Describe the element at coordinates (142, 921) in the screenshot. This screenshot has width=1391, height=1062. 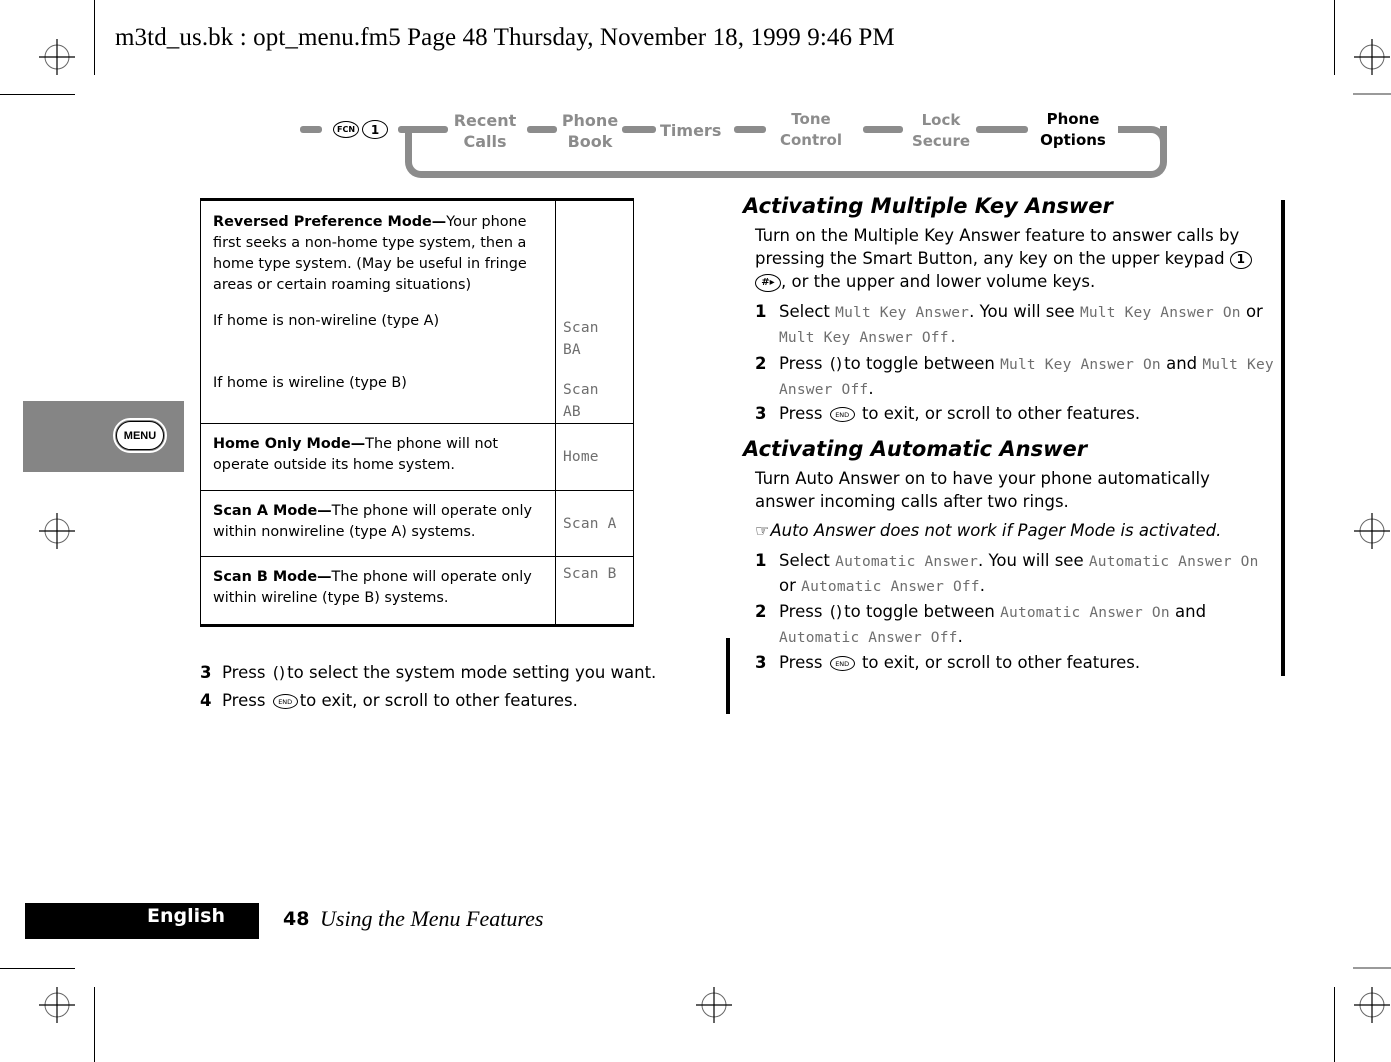
I see `language-tab: English` at that location.